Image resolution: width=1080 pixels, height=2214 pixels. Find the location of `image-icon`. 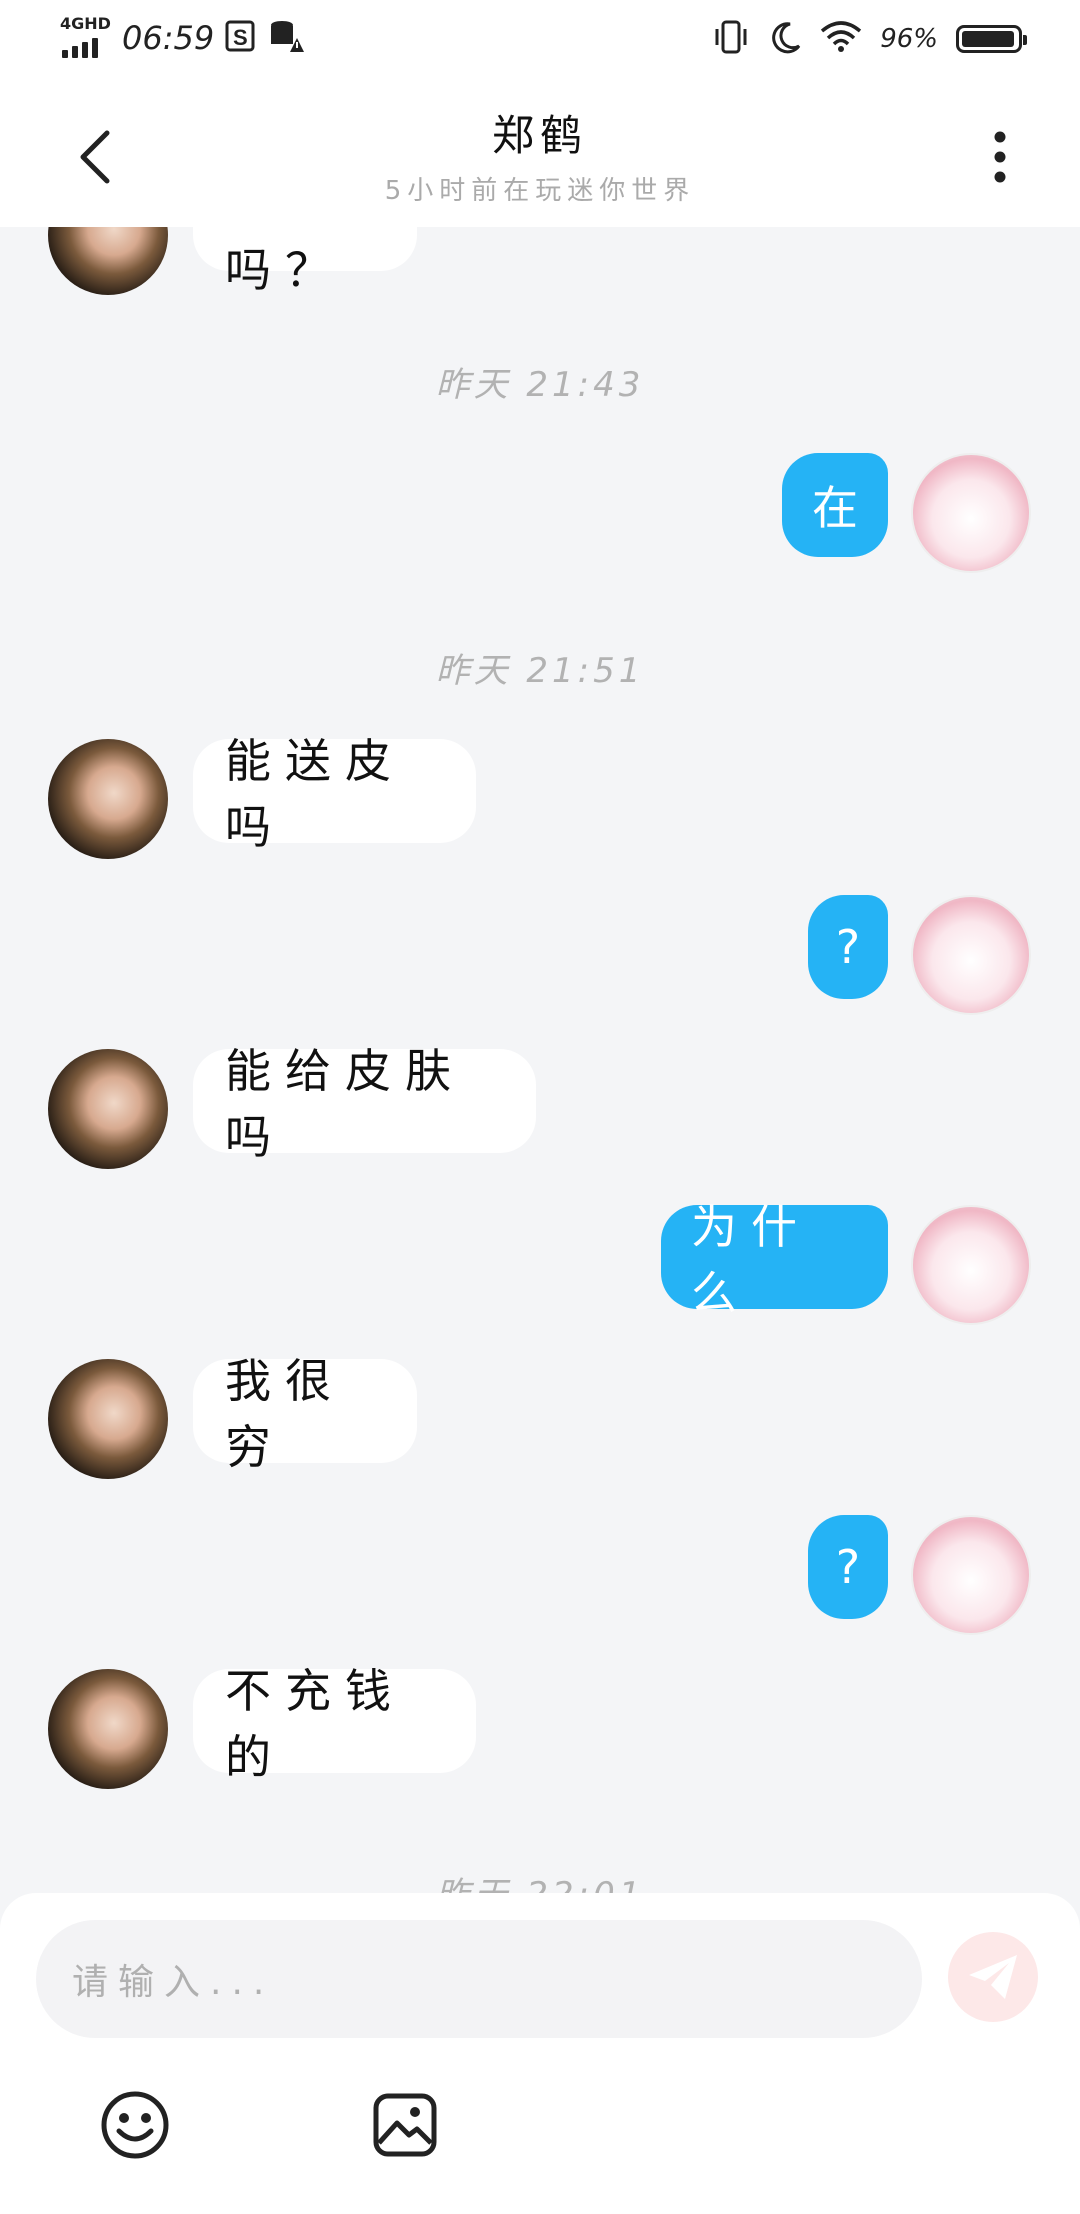

image-icon is located at coordinates (405, 2125).